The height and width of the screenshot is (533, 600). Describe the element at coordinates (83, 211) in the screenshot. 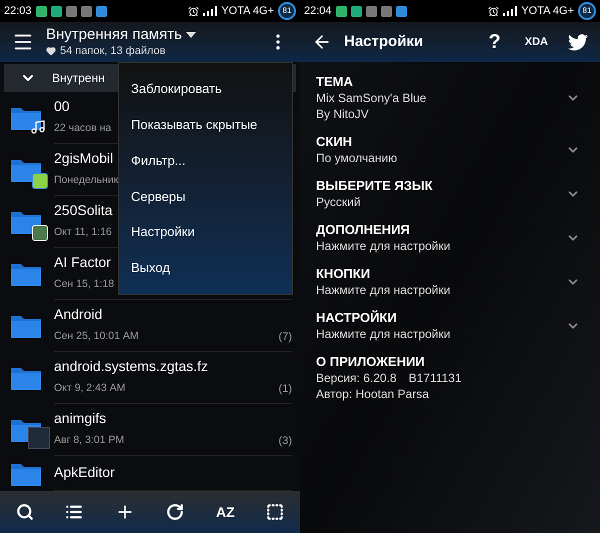

I see `folder-name: 250Solita` at that location.